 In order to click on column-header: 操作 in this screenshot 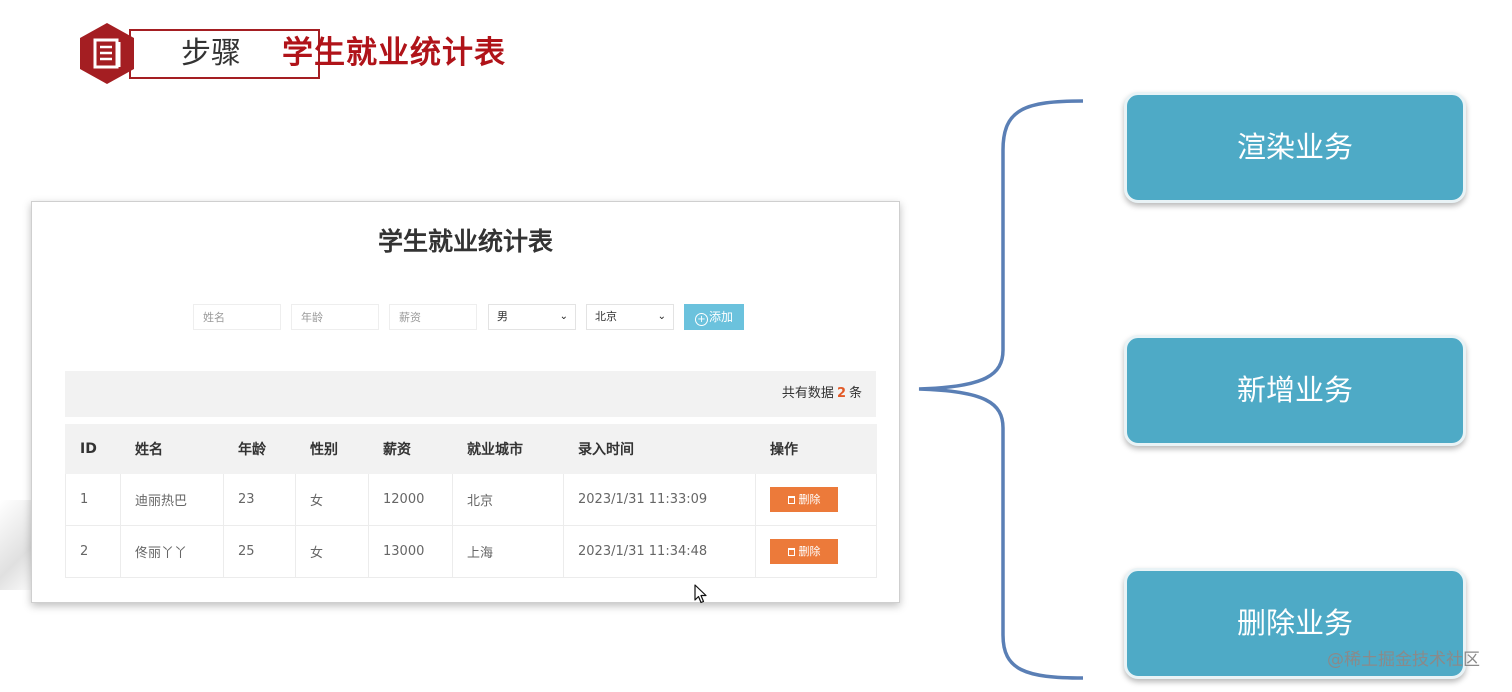, I will do `click(816, 449)`.